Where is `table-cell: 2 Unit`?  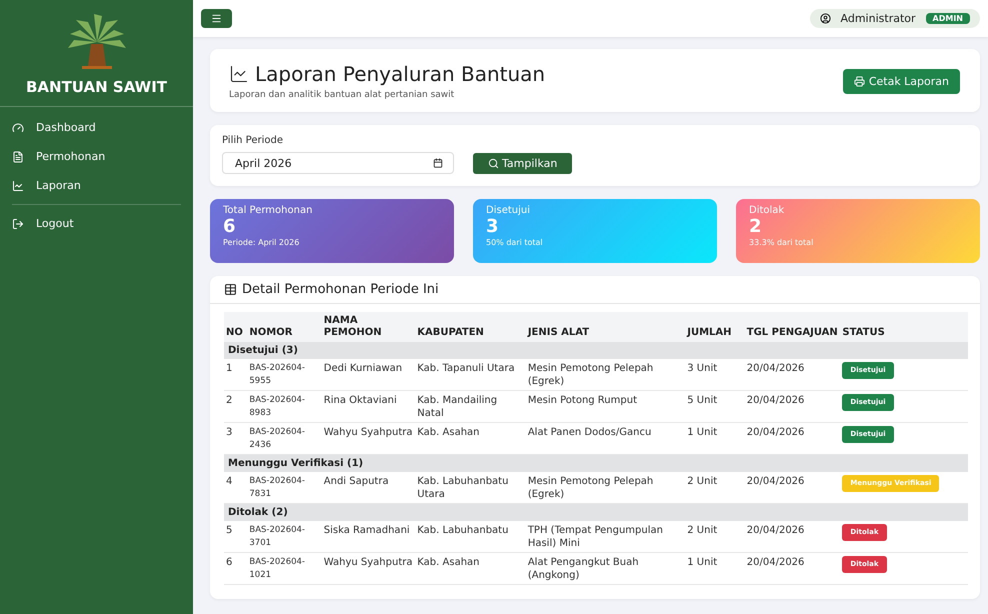 table-cell: 2 Unit is located at coordinates (715, 536).